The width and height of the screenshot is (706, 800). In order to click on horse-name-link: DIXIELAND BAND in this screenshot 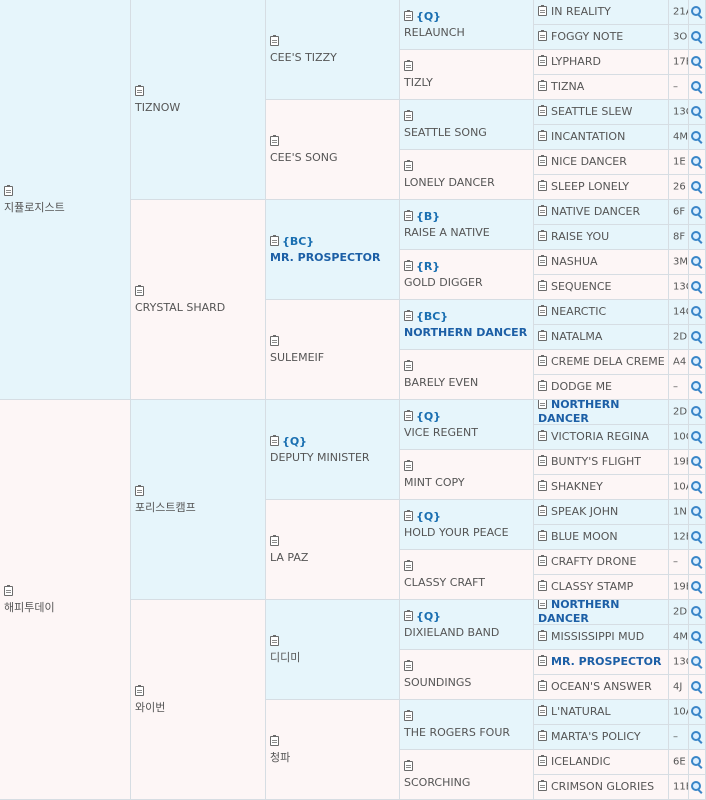, I will do `click(467, 633)`.